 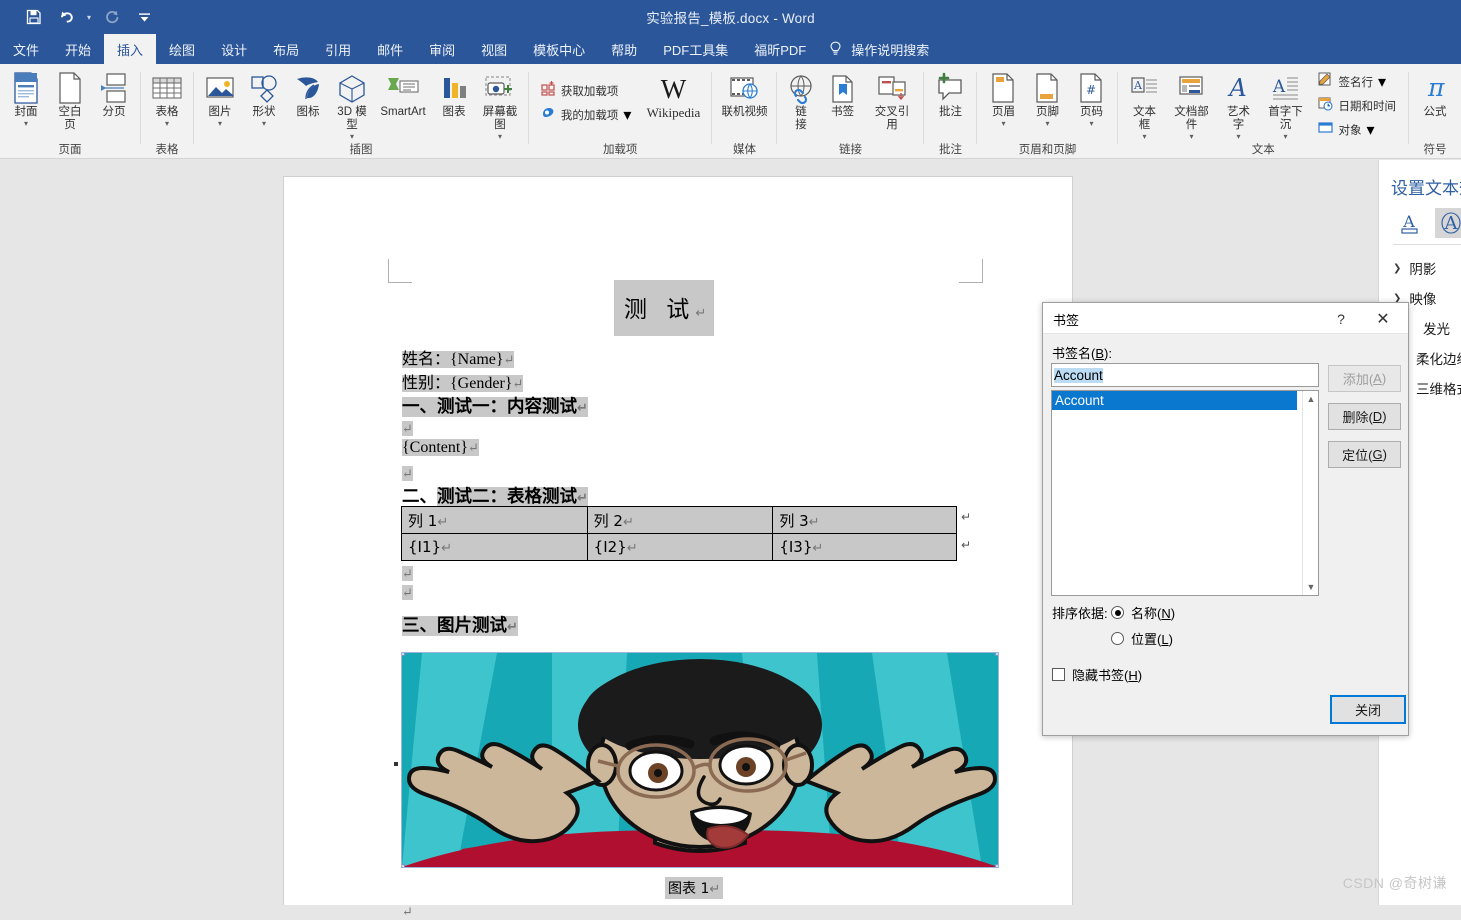 I want to click on table-row: 列 1↵ 列 2↵ 列 3↵, so click(x=679, y=520).